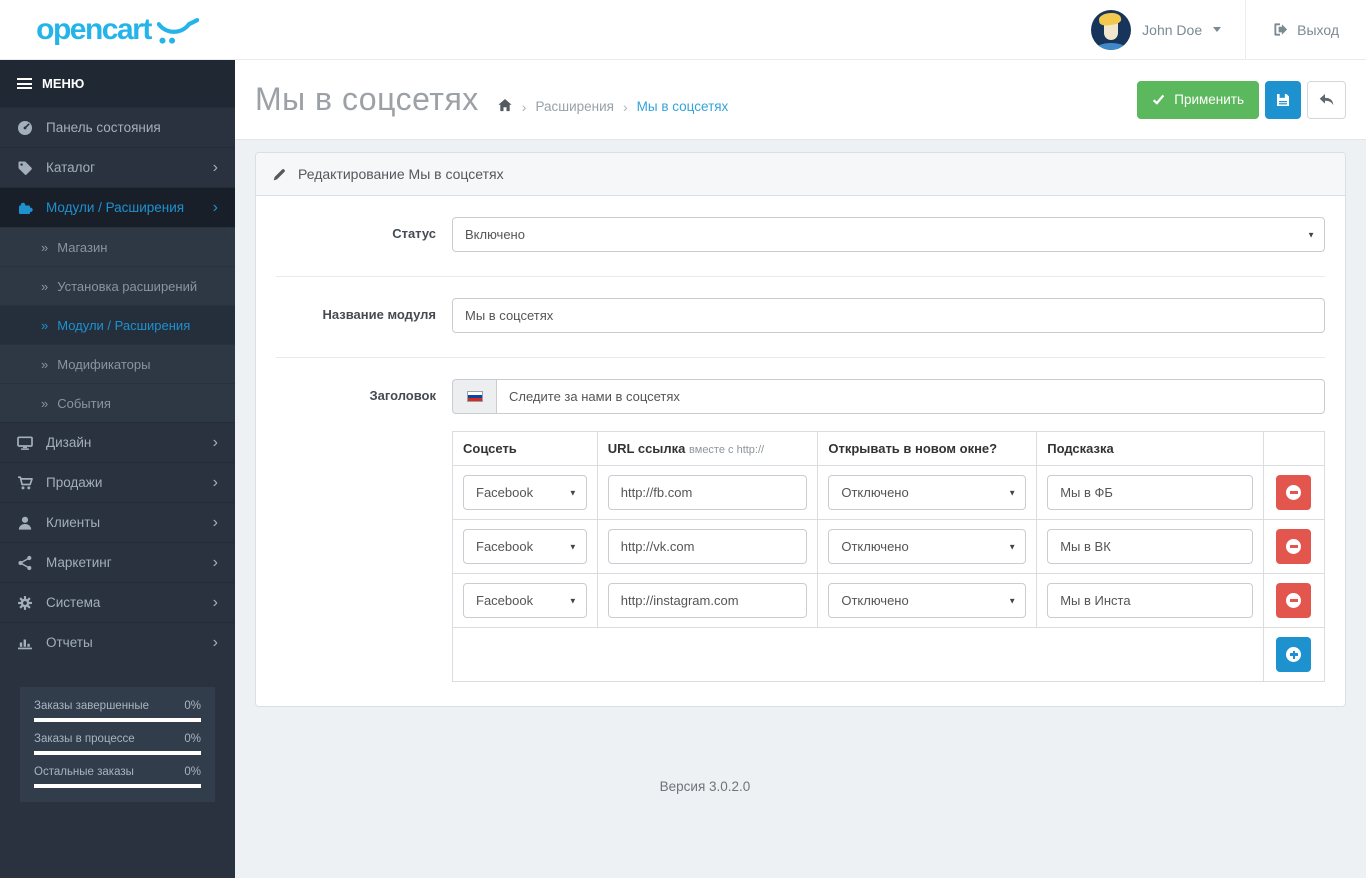 The image size is (1366, 878). What do you see at coordinates (117, 602) in the screenshot?
I see `sidebar-item-system: Система ›` at bounding box center [117, 602].